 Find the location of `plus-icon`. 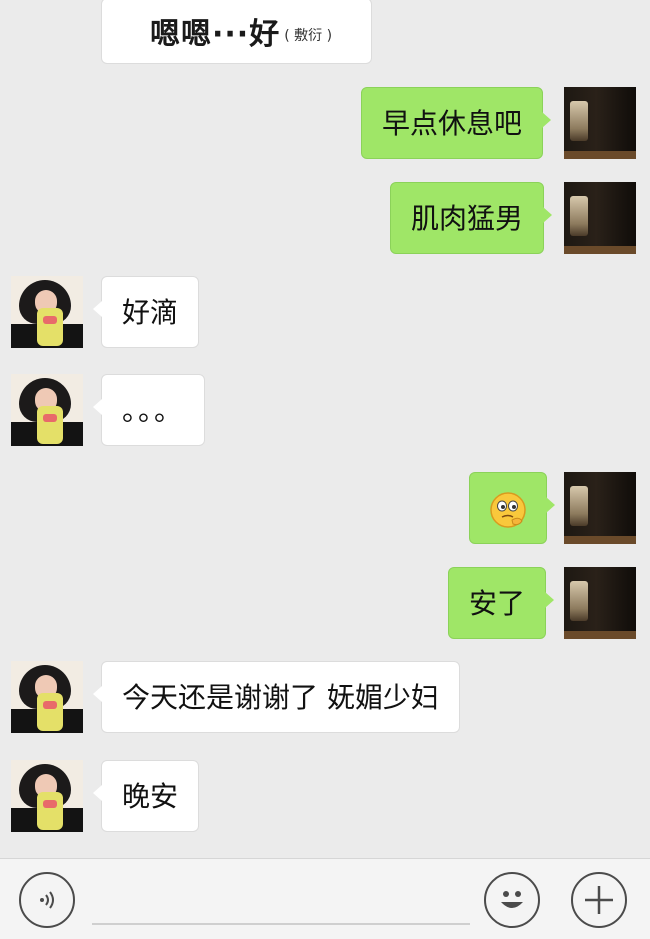

plus-icon is located at coordinates (599, 900).